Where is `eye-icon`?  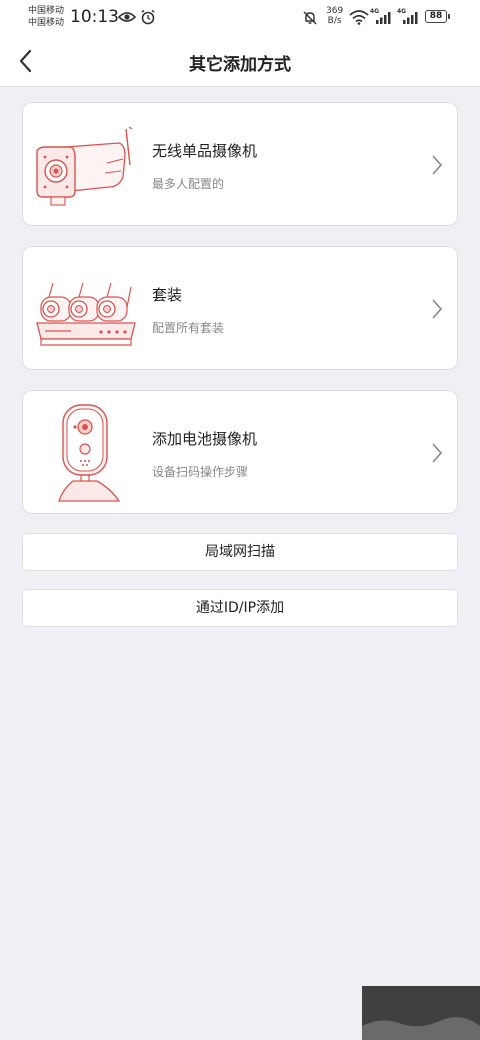
eye-icon is located at coordinates (127, 17).